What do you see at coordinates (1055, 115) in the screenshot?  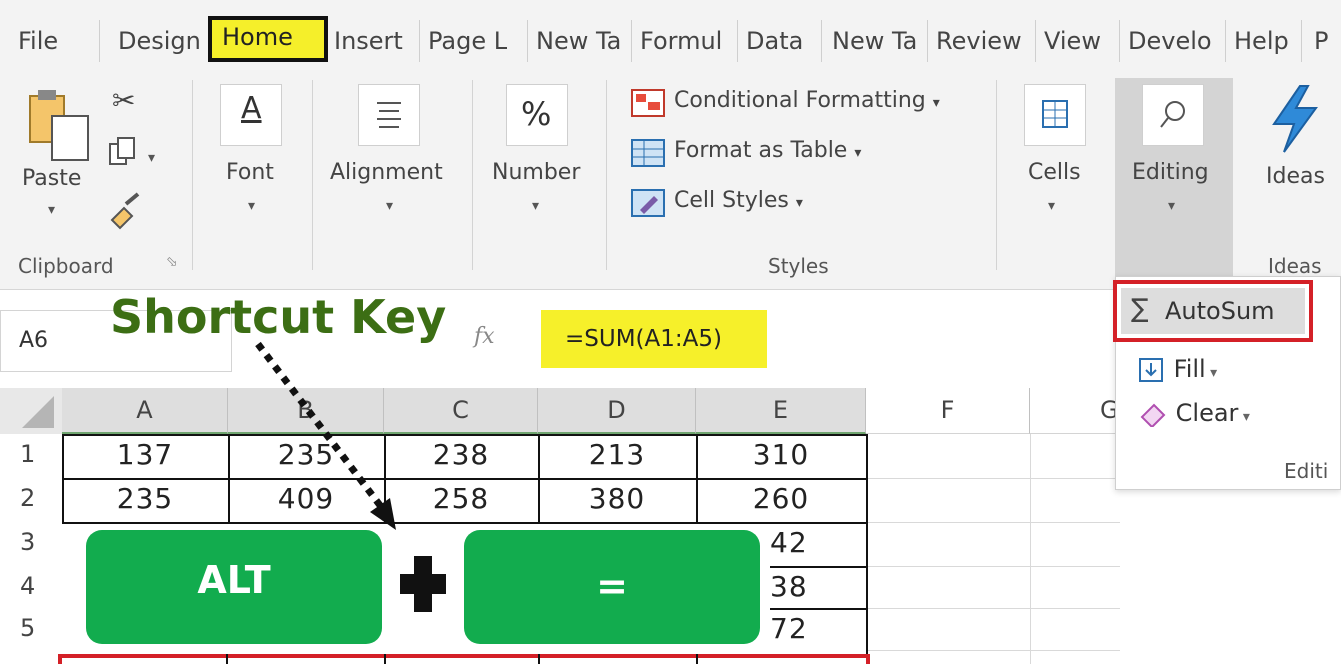 I see `cells-group-button` at bounding box center [1055, 115].